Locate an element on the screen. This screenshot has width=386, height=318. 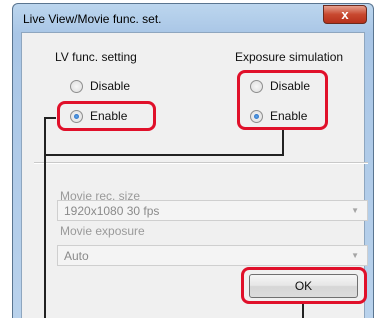
movie-exposure-select: Auto ▼ is located at coordinates (212, 255).